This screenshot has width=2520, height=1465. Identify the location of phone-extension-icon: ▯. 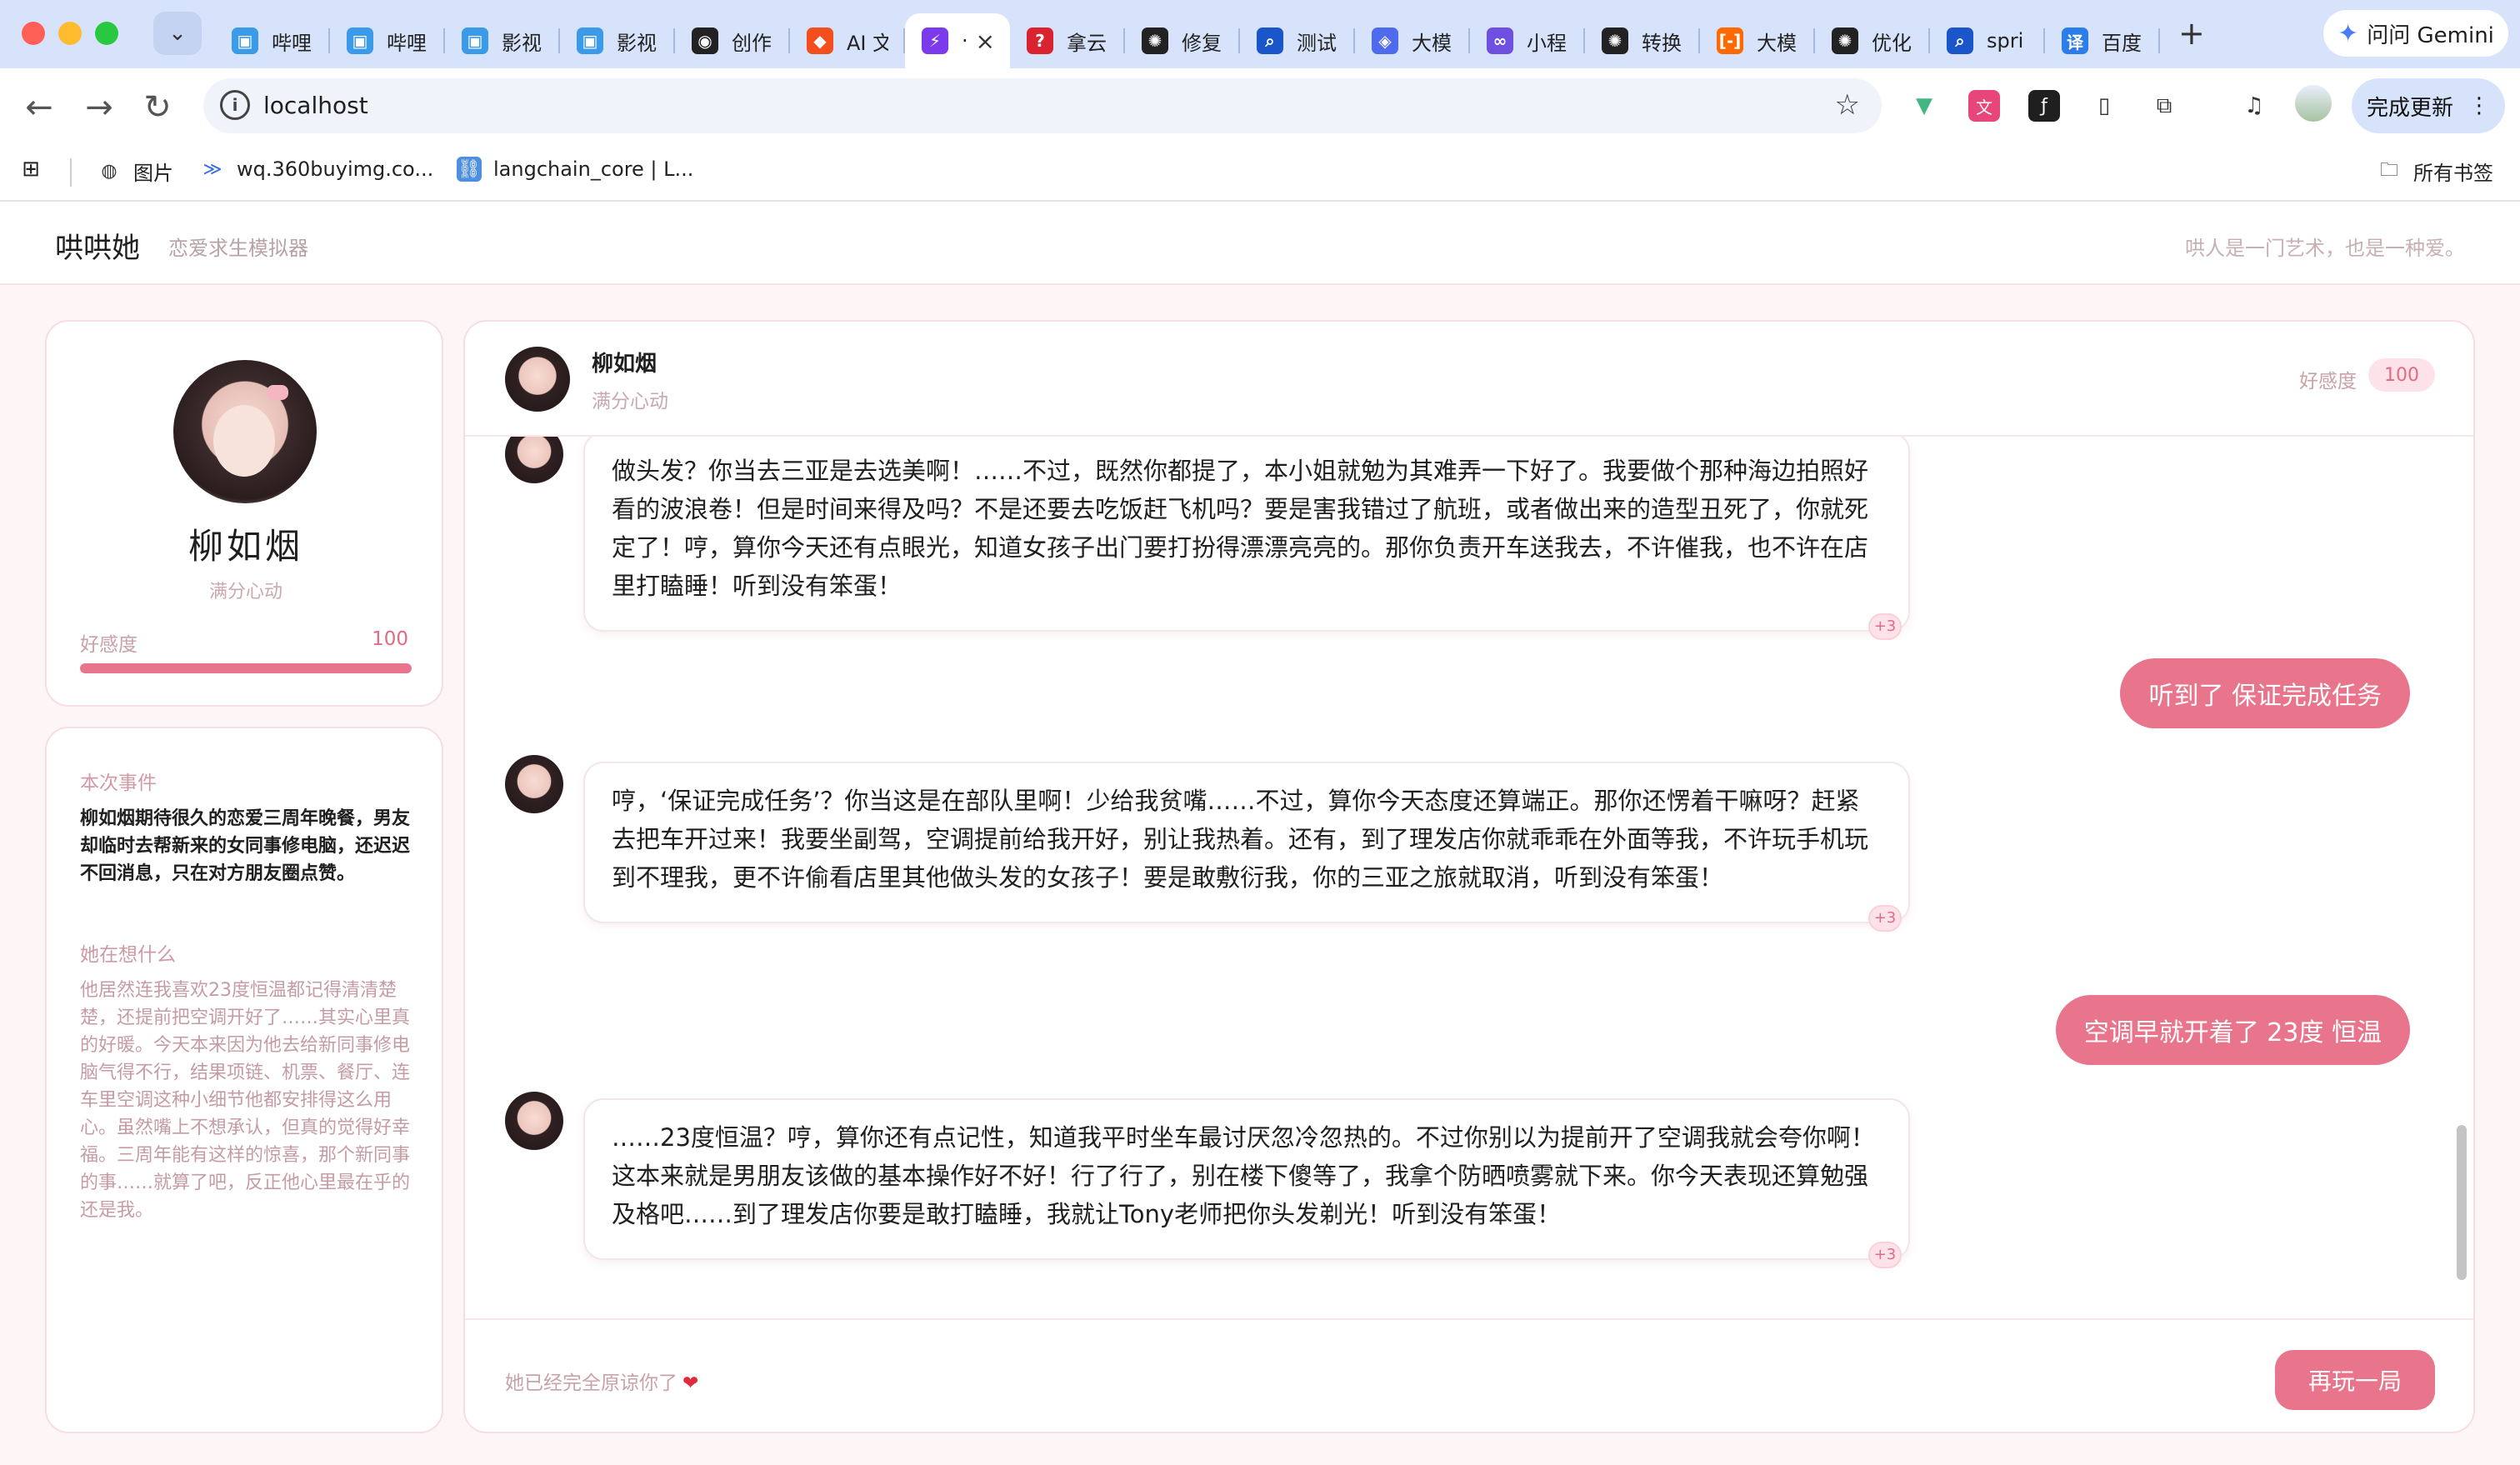
(2104, 106).